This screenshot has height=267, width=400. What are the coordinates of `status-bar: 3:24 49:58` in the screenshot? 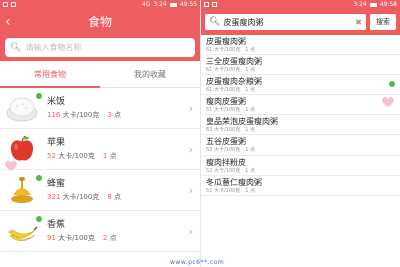 It's located at (300, 4).